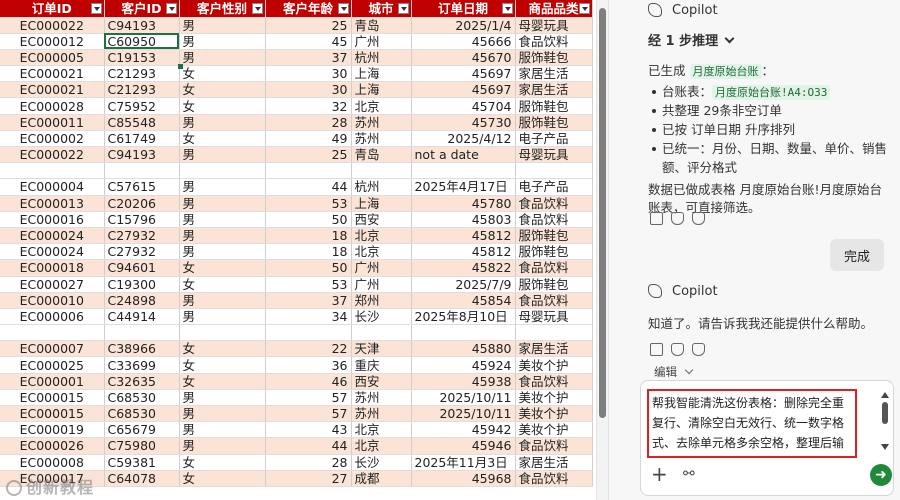 The width and height of the screenshot is (900, 500). I want to click on order-id-cell: EC000006, so click(52, 317).